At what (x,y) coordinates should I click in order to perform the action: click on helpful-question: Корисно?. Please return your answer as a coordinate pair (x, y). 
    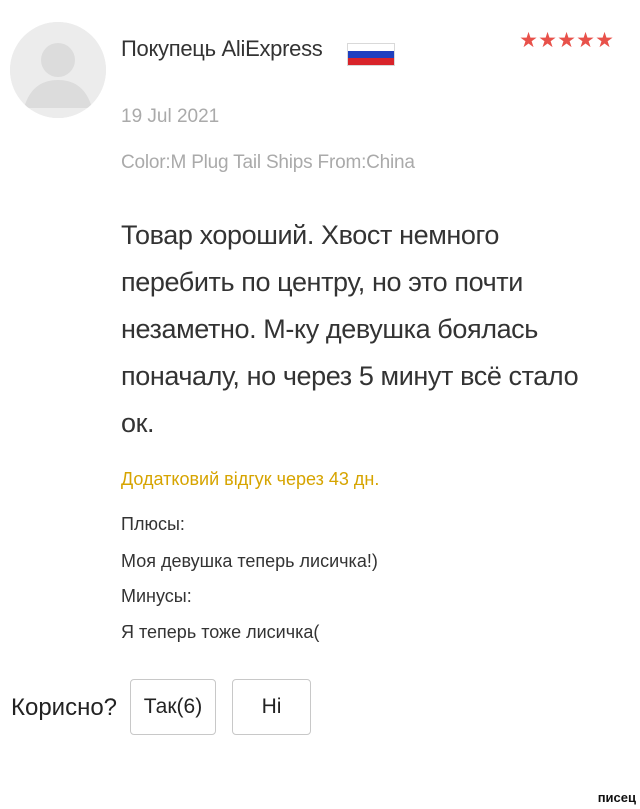
    Looking at the image, I should click on (64, 707).